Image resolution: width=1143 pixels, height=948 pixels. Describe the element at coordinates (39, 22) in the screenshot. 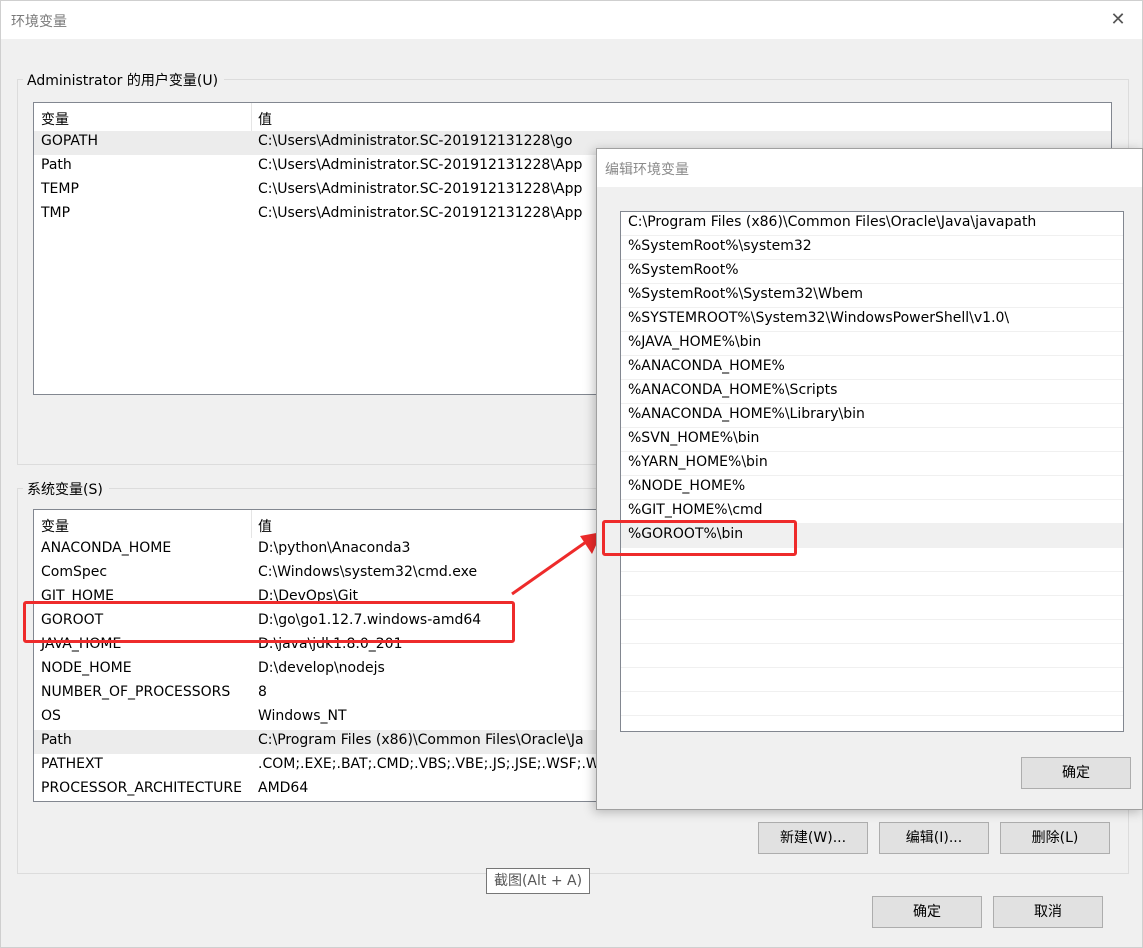

I see `window-title: 环境变量` at that location.